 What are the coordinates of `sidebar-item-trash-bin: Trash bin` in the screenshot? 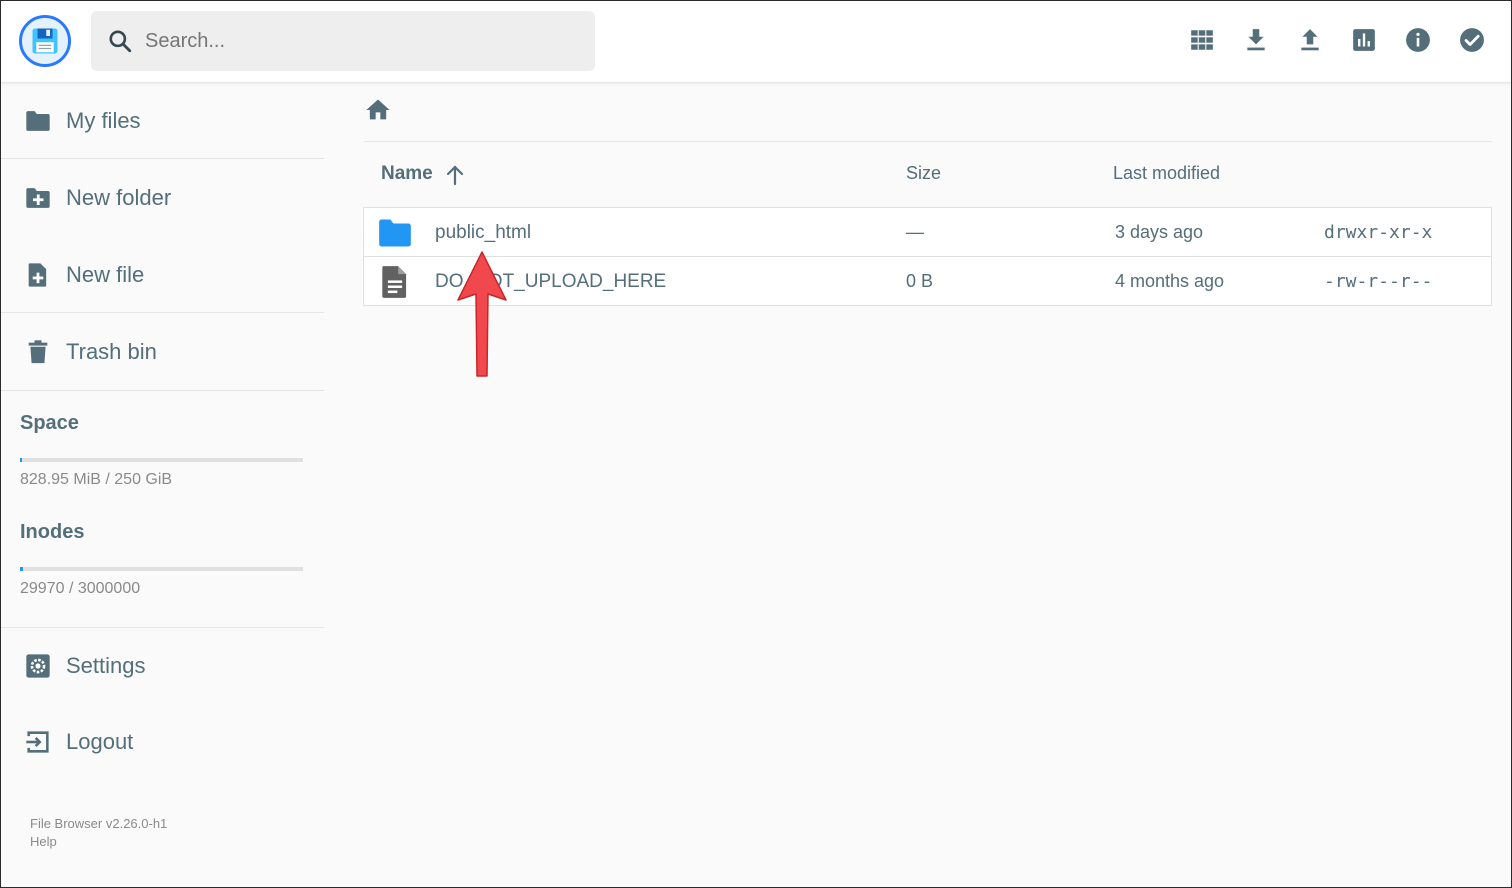 It's located at (162, 351).